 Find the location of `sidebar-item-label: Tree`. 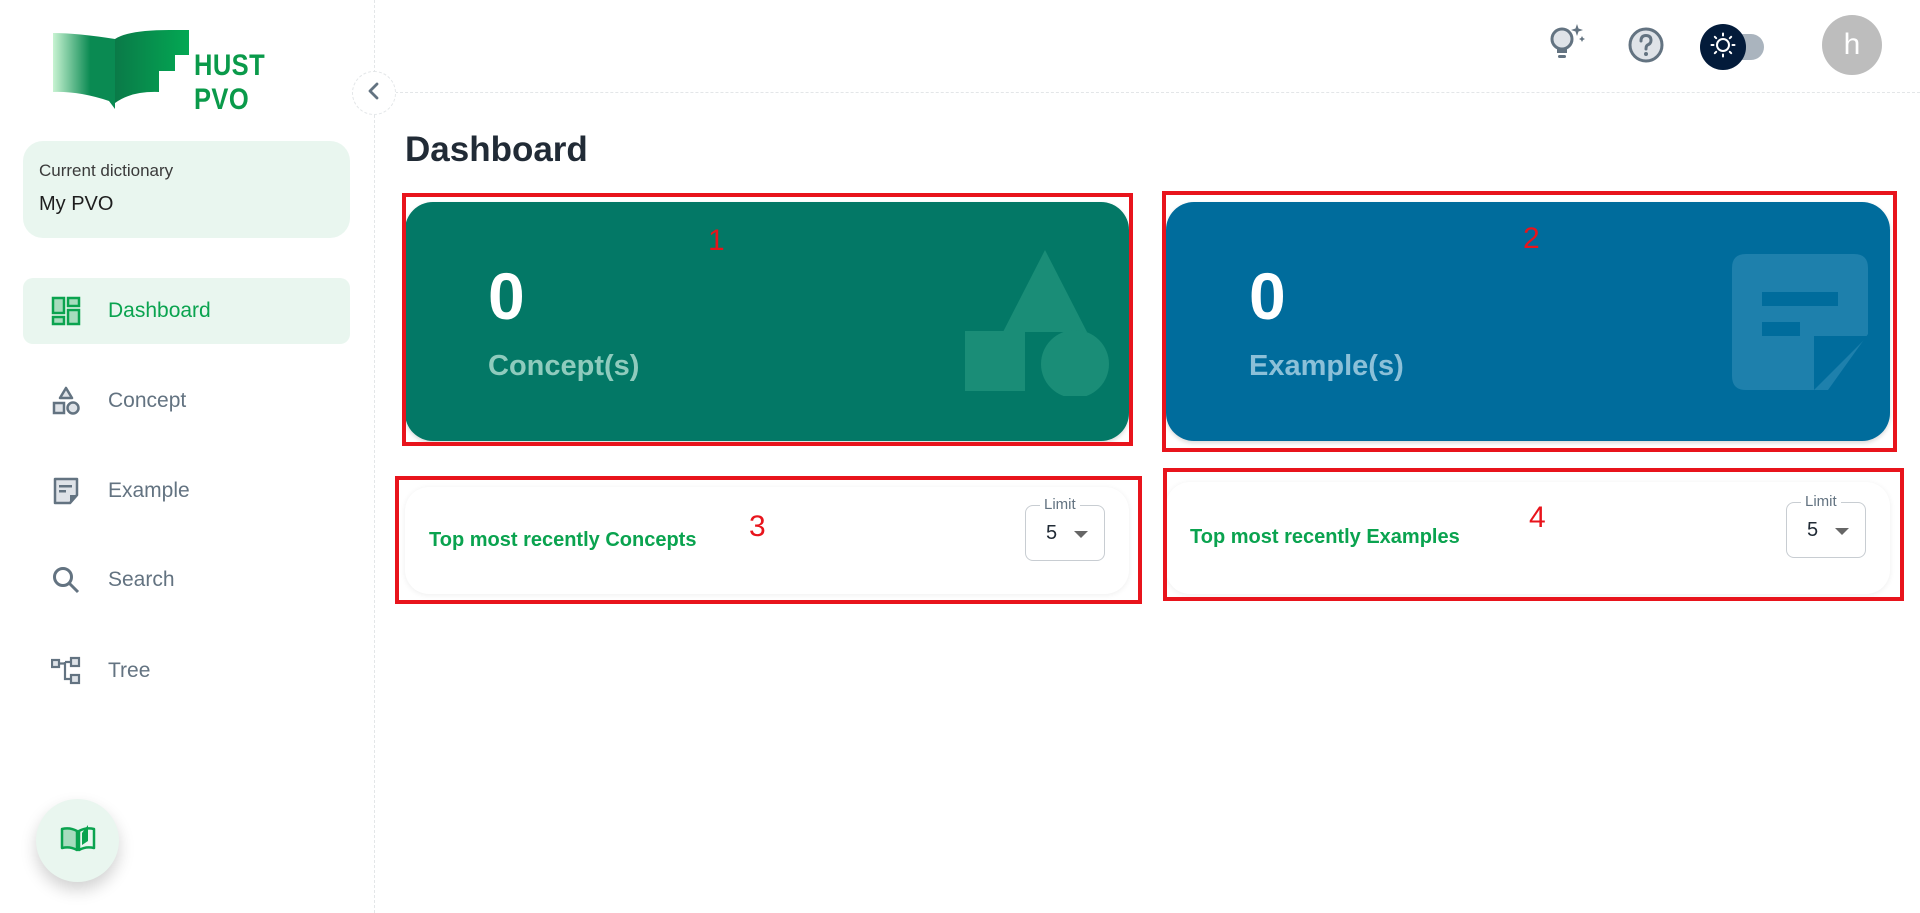

sidebar-item-label: Tree is located at coordinates (129, 670).